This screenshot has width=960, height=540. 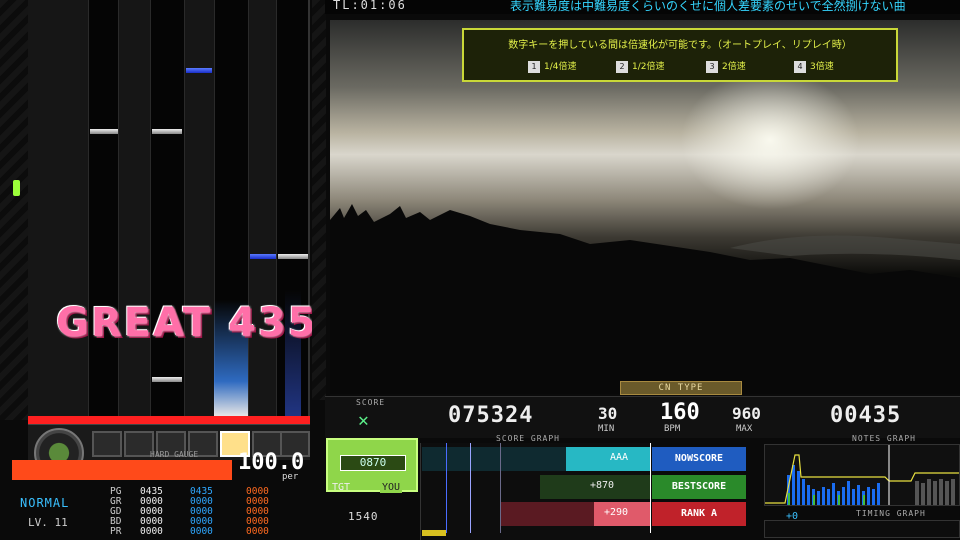 I want to click on comment-ticker: 表示難易度は中難易度くらいのくせに個人差要素のせいで全然捌けない曲, so click(x=708, y=6).